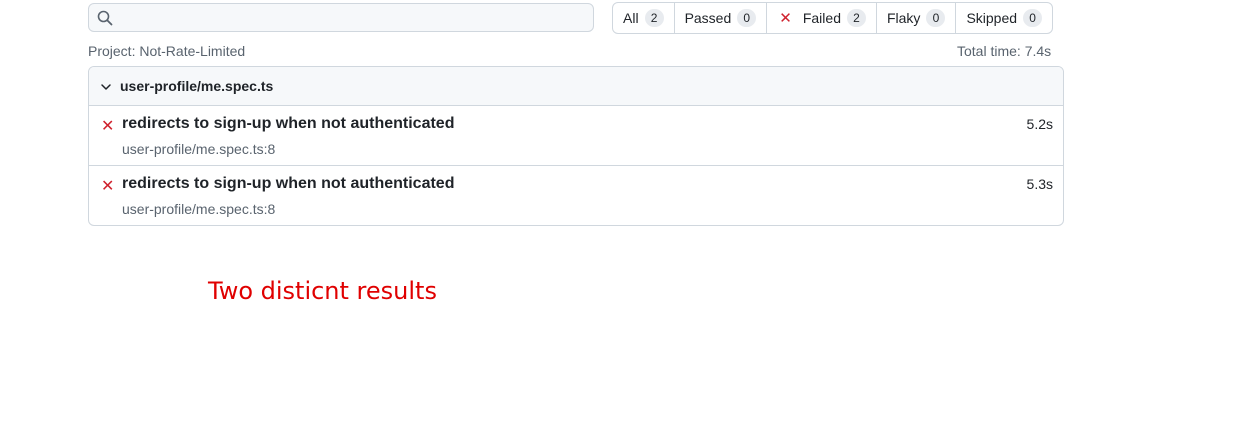 The image size is (1240, 438). I want to click on filter-label: Failed, so click(821, 18).